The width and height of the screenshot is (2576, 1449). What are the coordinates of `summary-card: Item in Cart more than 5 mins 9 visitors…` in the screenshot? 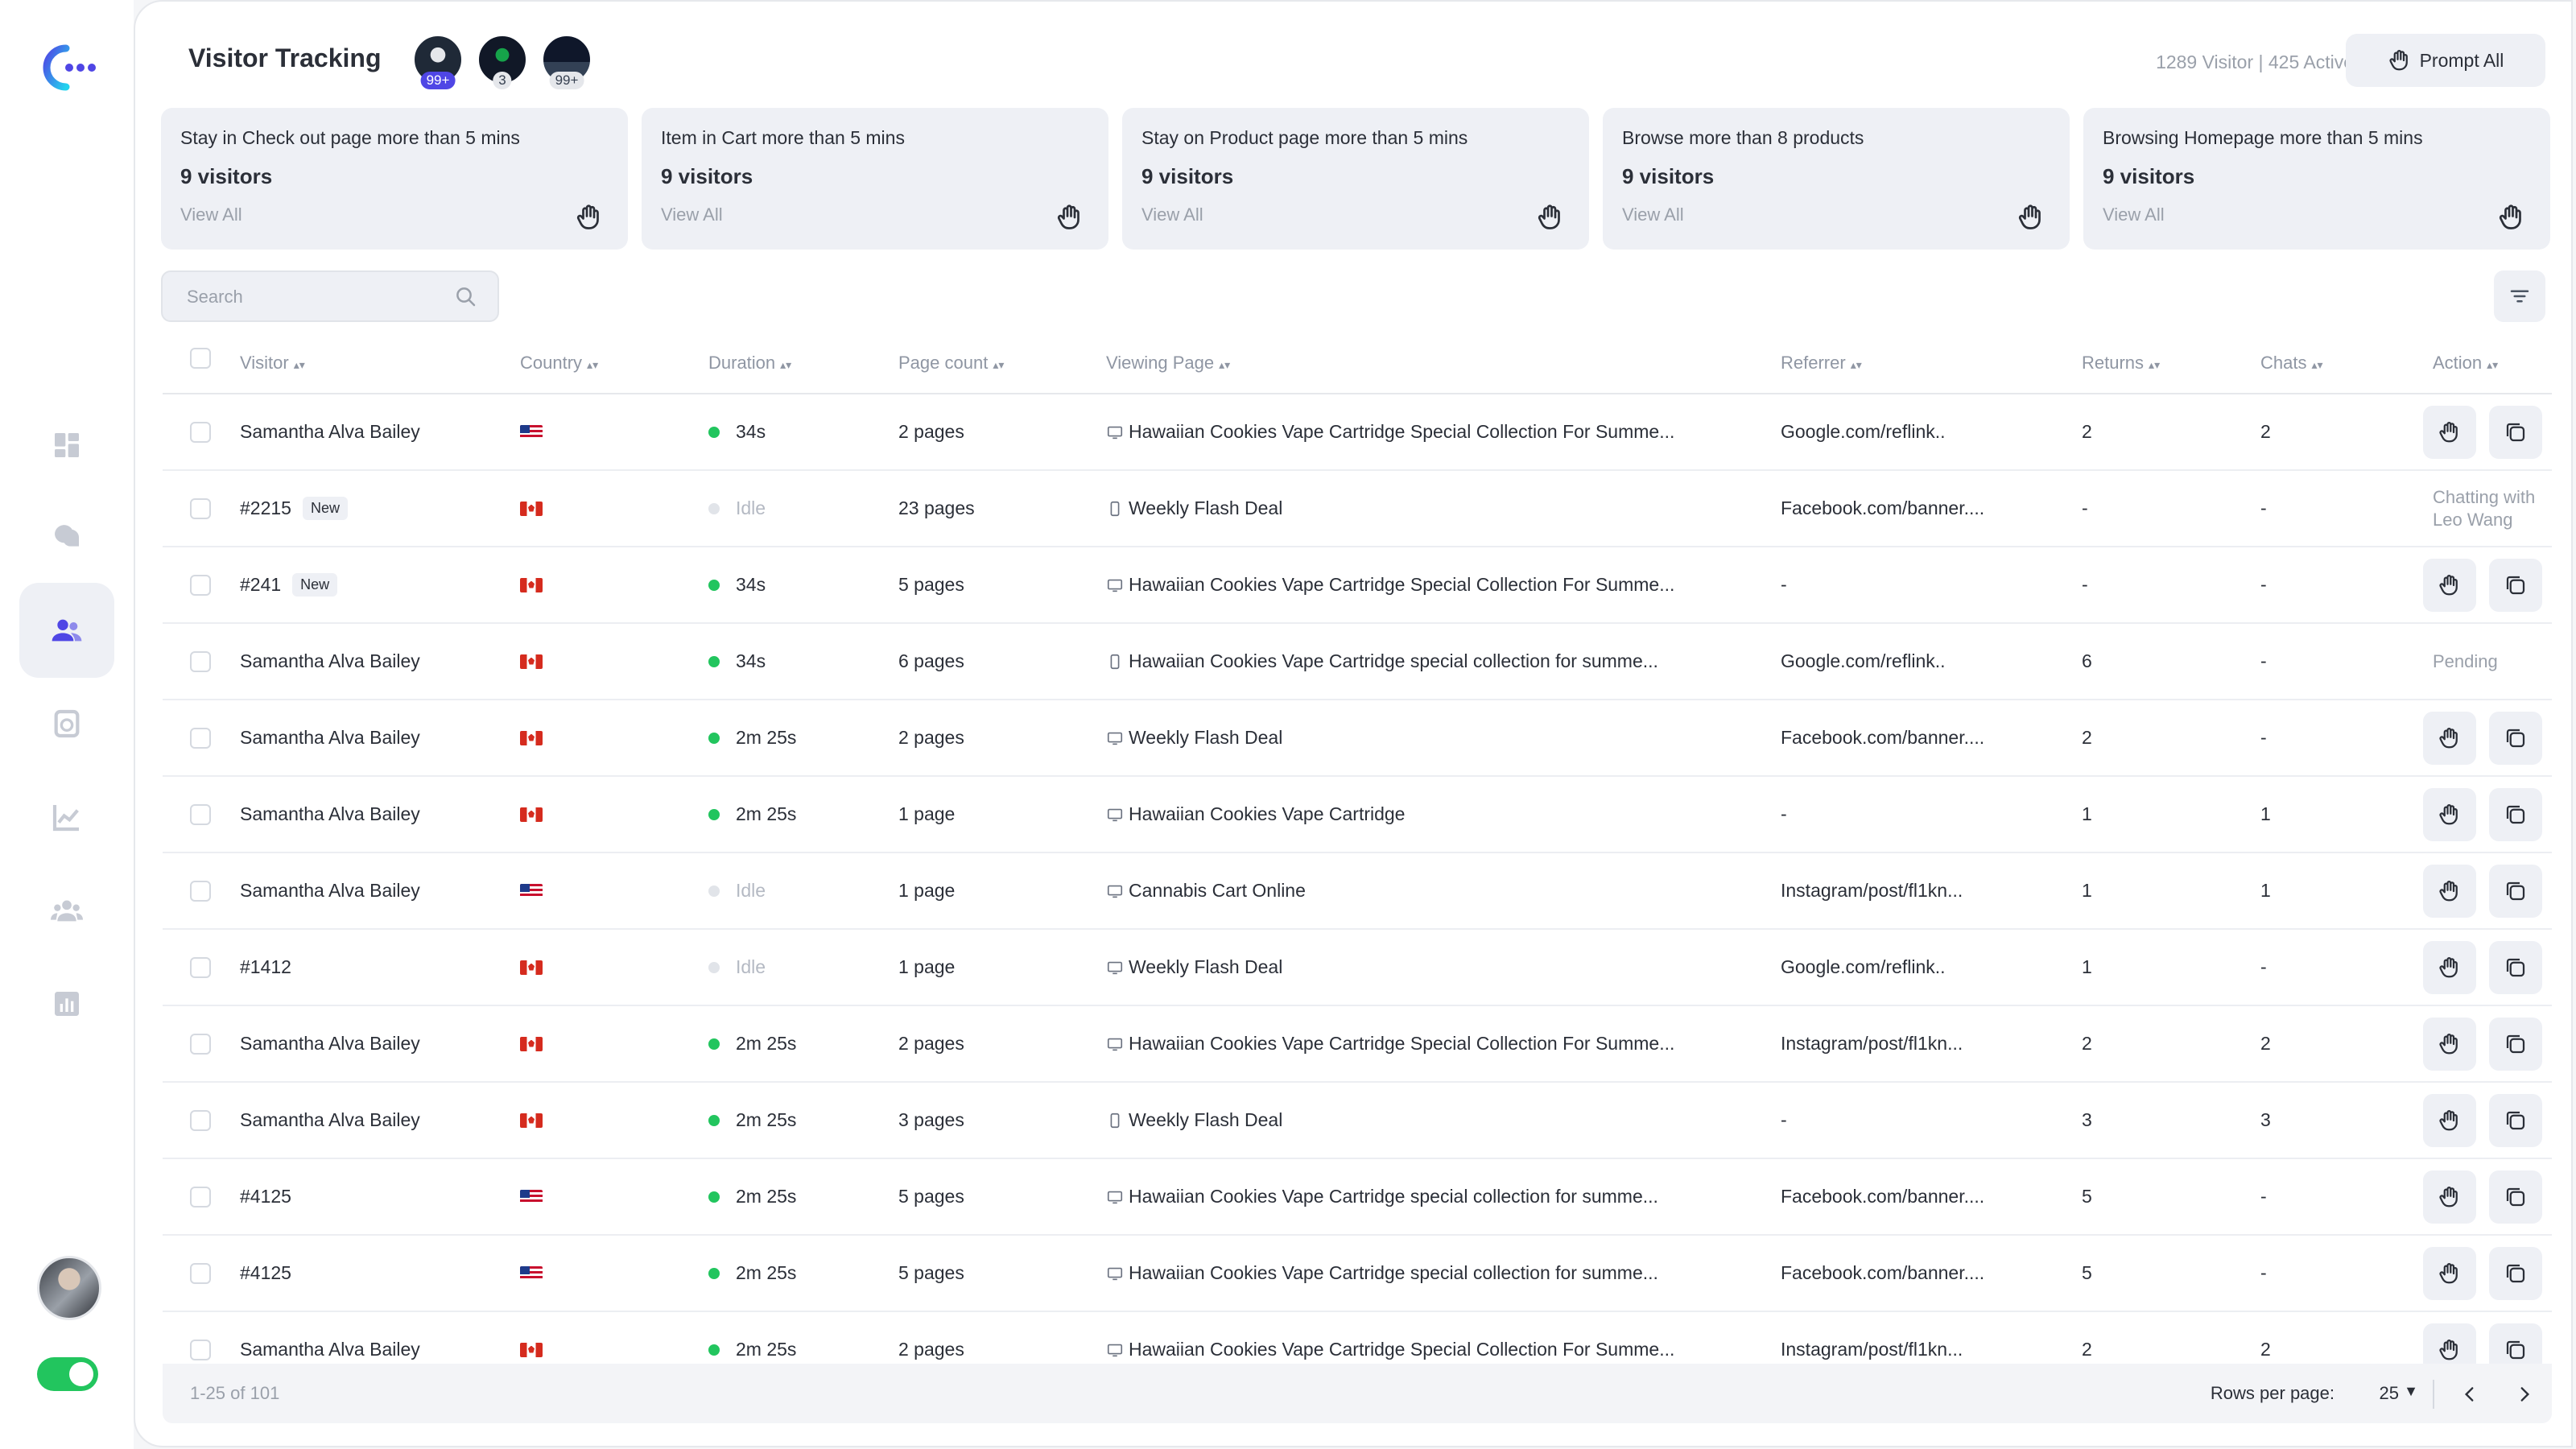 It's located at (875, 179).